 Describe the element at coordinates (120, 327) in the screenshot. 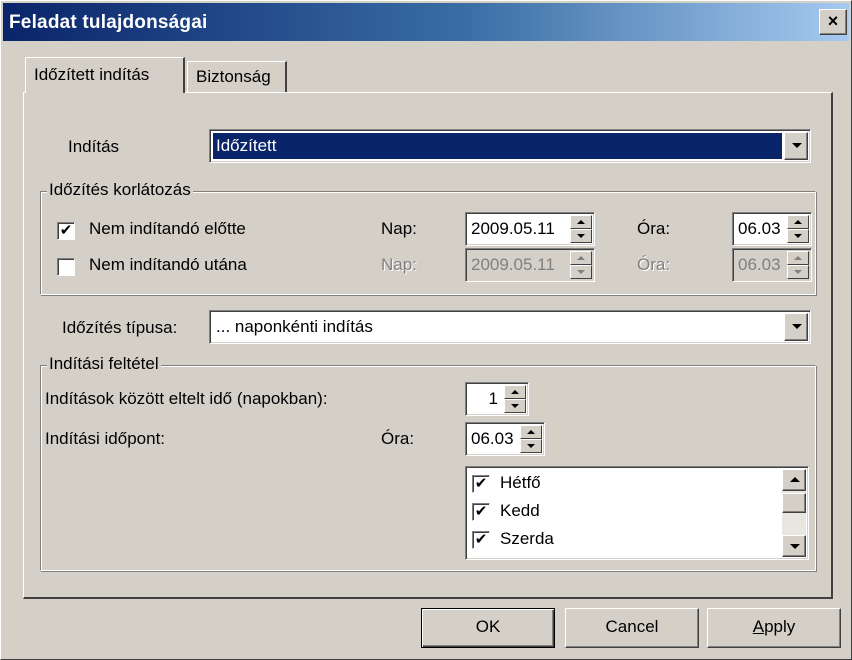

I see `schedule-type-label: Időzítés típusa:` at that location.